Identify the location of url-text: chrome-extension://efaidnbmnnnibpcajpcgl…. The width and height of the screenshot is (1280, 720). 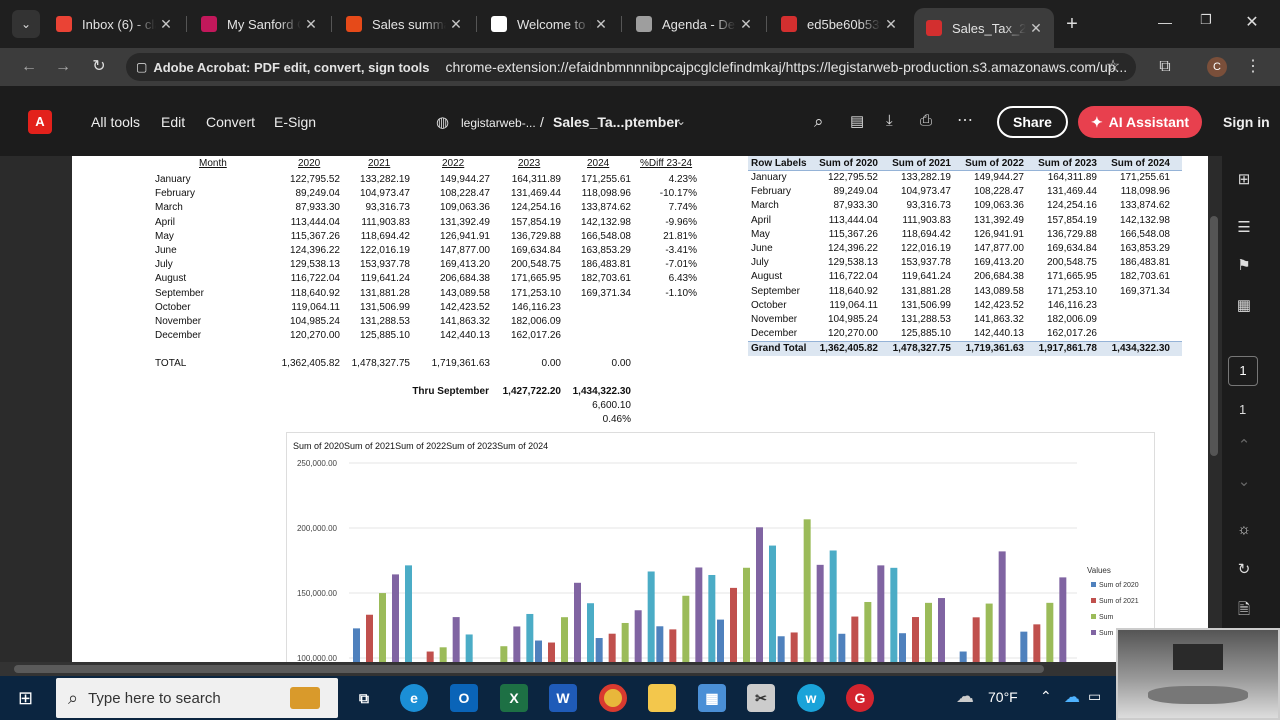
(791, 67).